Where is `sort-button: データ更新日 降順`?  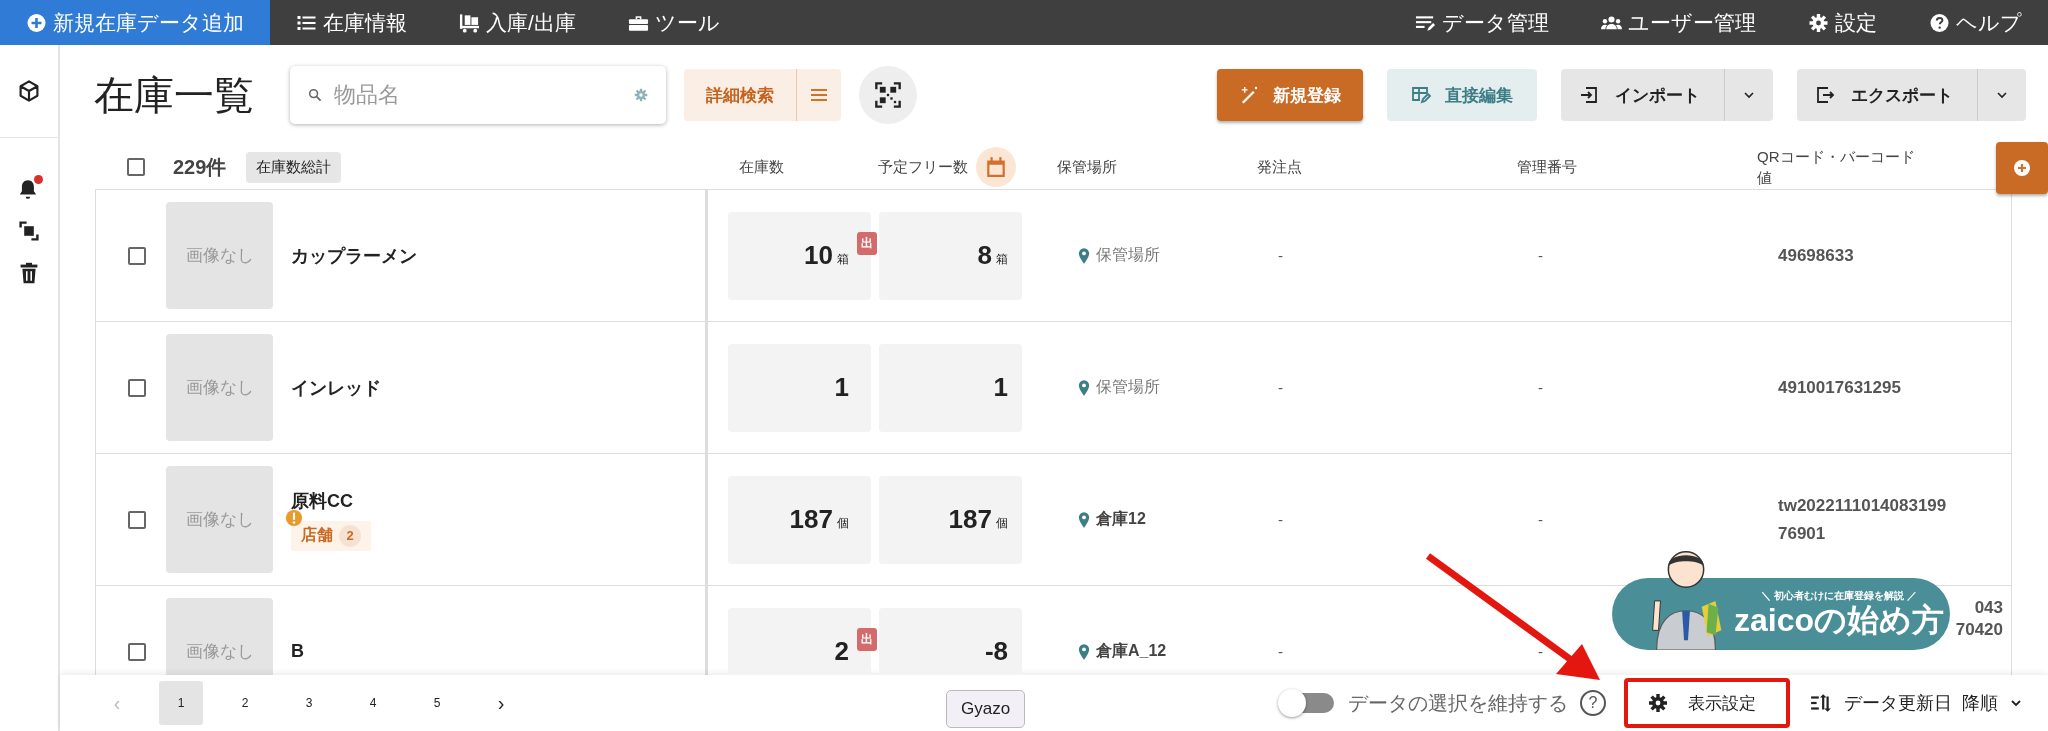
sort-button: データ更新日 降順 is located at coordinates (1916, 703).